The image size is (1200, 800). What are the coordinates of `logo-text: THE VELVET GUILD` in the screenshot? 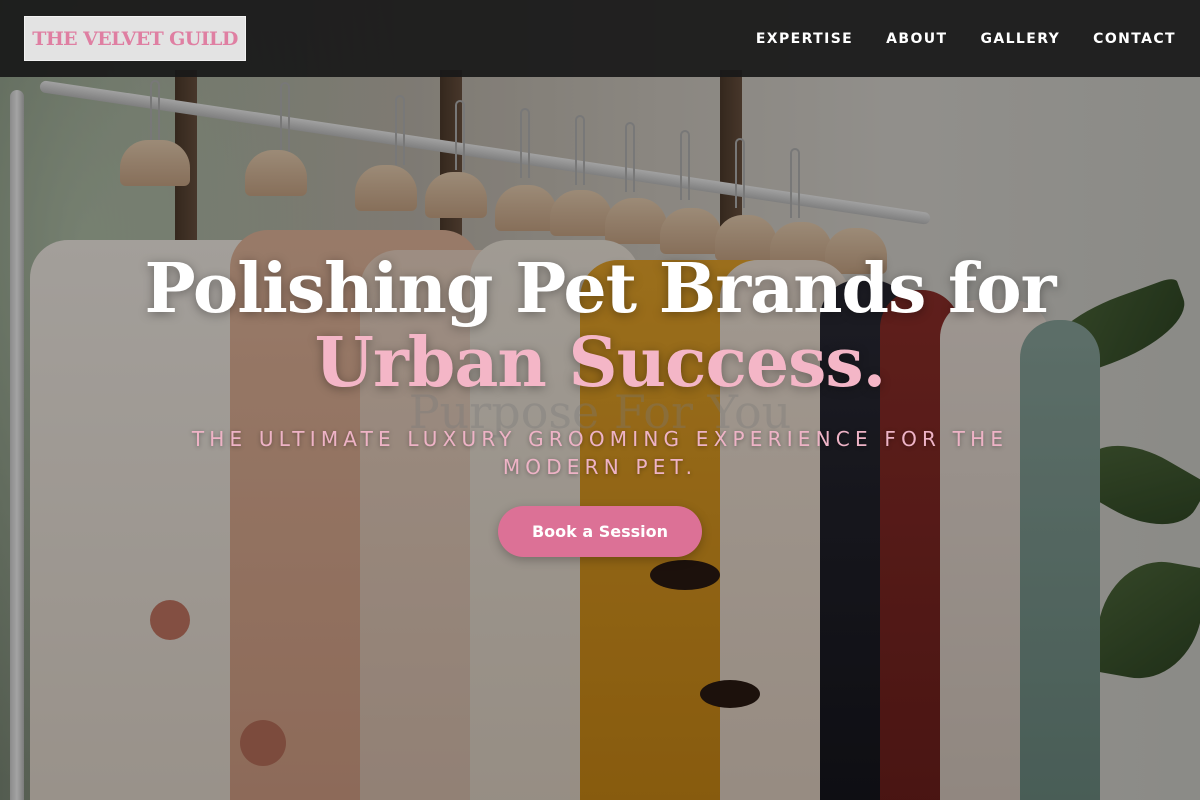 It's located at (135, 38).